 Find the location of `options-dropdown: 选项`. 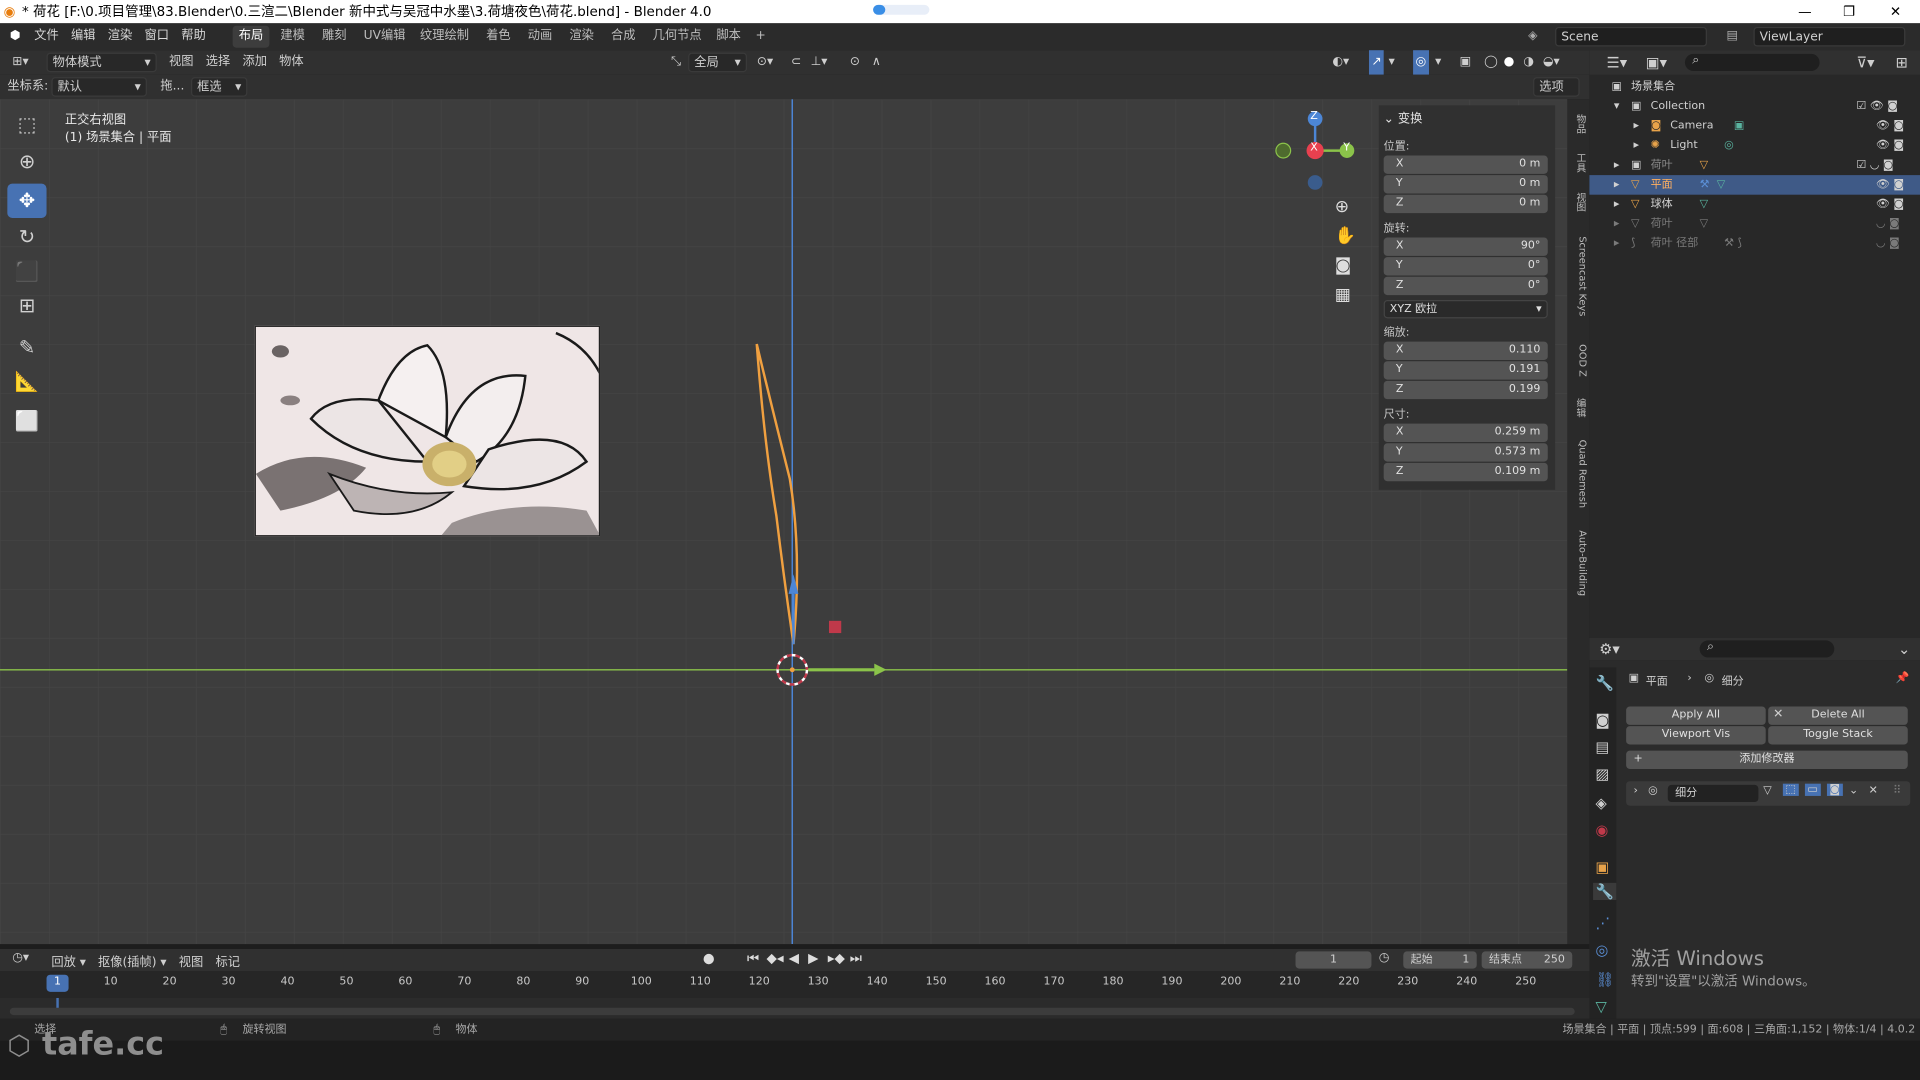

options-dropdown: 选项 is located at coordinates (1556, 87).